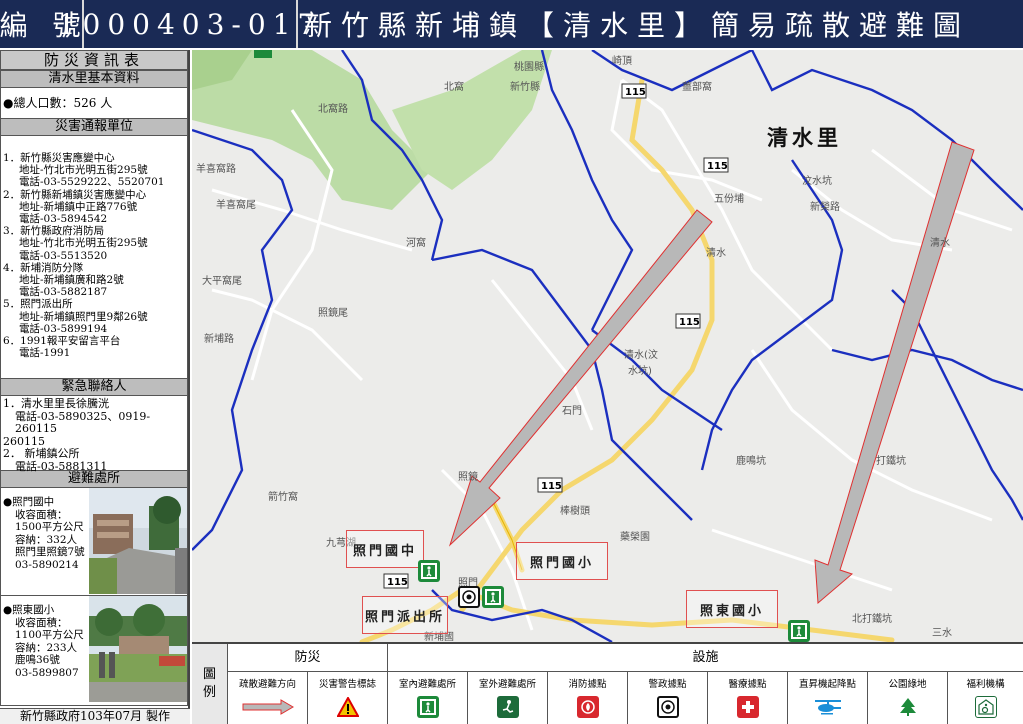 This screenshot has height=724, width=1023. I want to click on map-label: 汶水坑, so click(817, 180).